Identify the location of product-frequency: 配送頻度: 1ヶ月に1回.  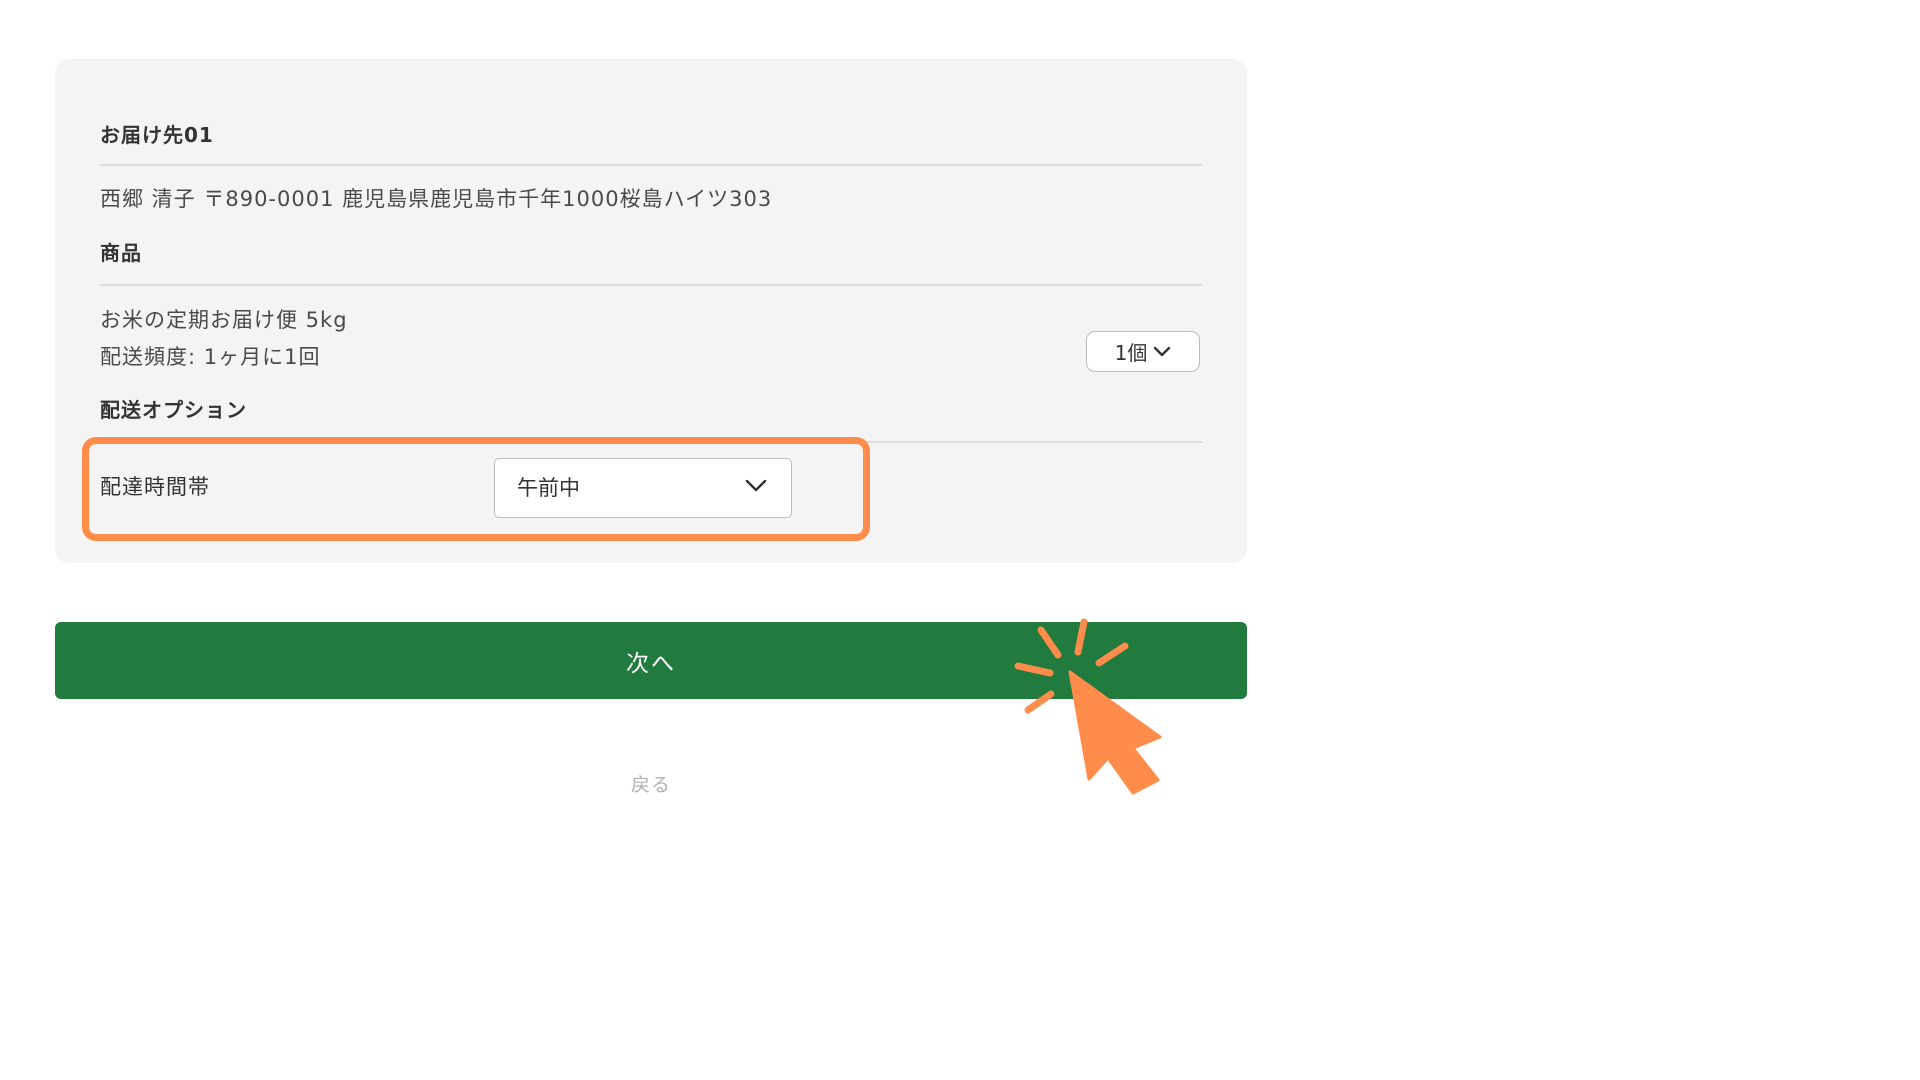
(210, 357).